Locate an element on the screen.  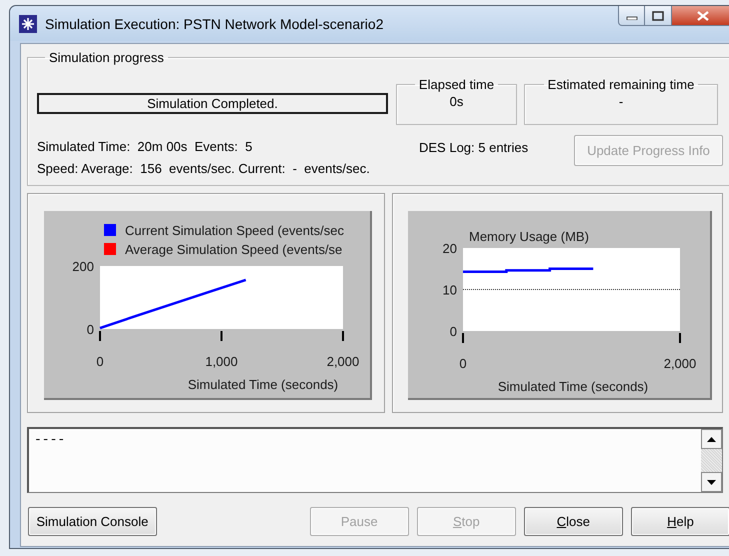
simulated-time-text: Simulated Time: 20m 00s Events: 5 is located at coordinates (145, 146).